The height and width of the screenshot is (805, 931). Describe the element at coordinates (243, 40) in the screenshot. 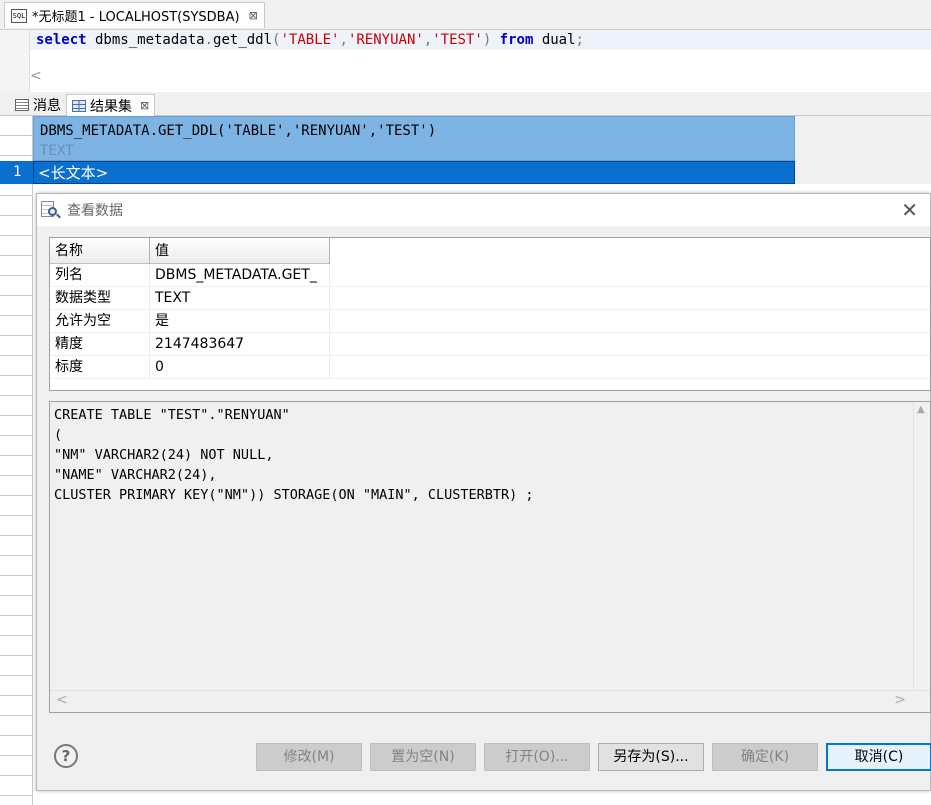

I see `function-name-2: get_ddl` at that location.